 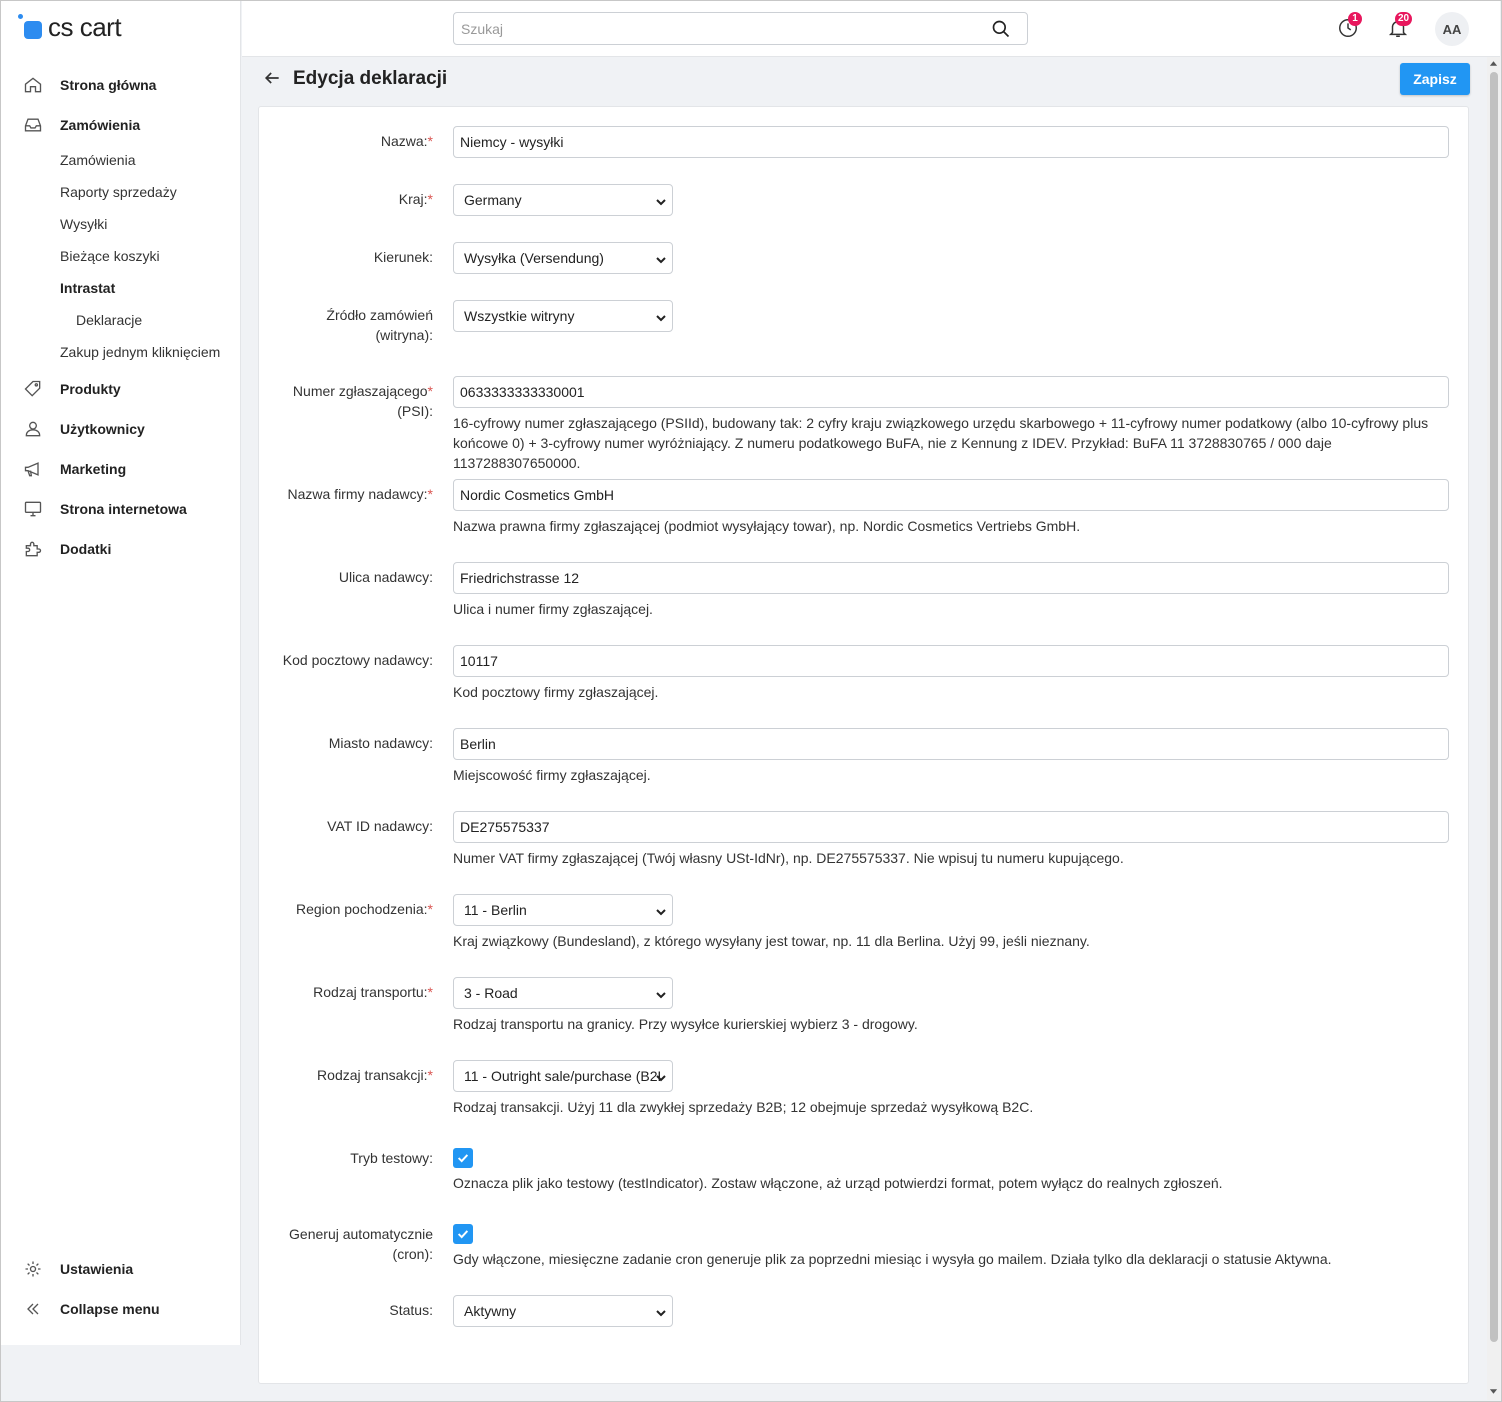 I want to click on company-label: Nazwa firmy nadawcy:*, so click(x=360, y=494).